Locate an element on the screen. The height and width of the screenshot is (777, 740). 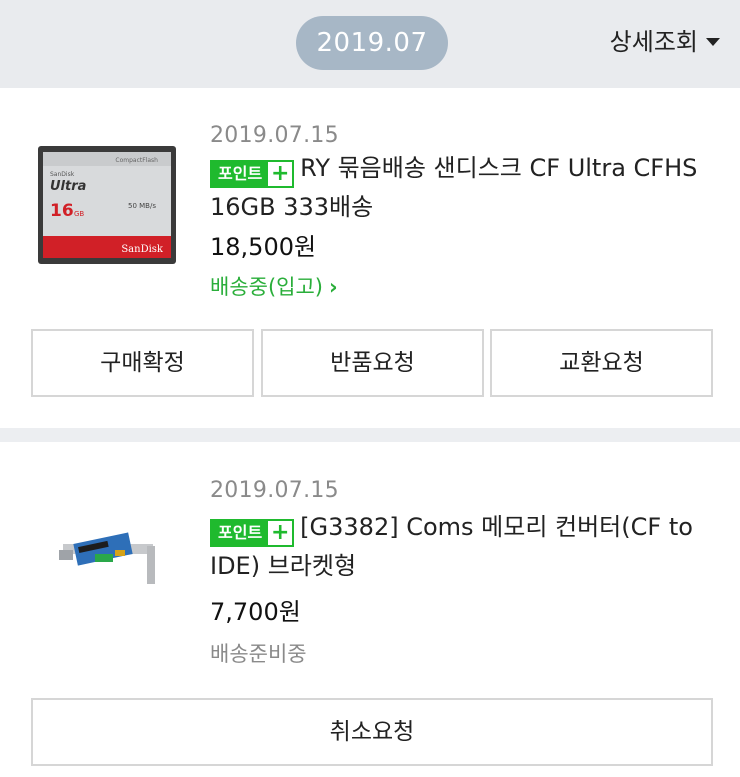
month-pill: 2019.07 is located at coordinates (372, 43).